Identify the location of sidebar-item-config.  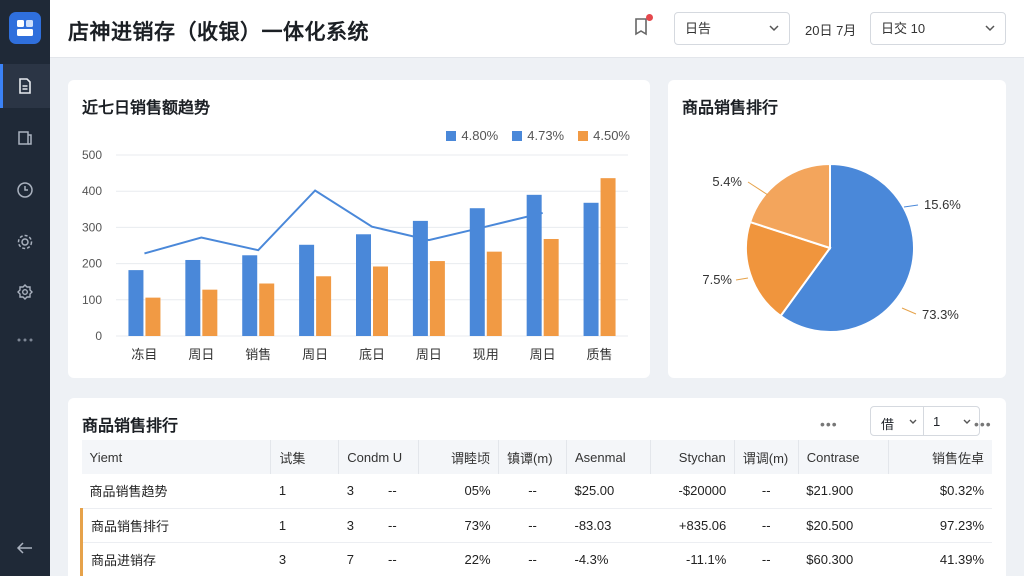
(25, 292).